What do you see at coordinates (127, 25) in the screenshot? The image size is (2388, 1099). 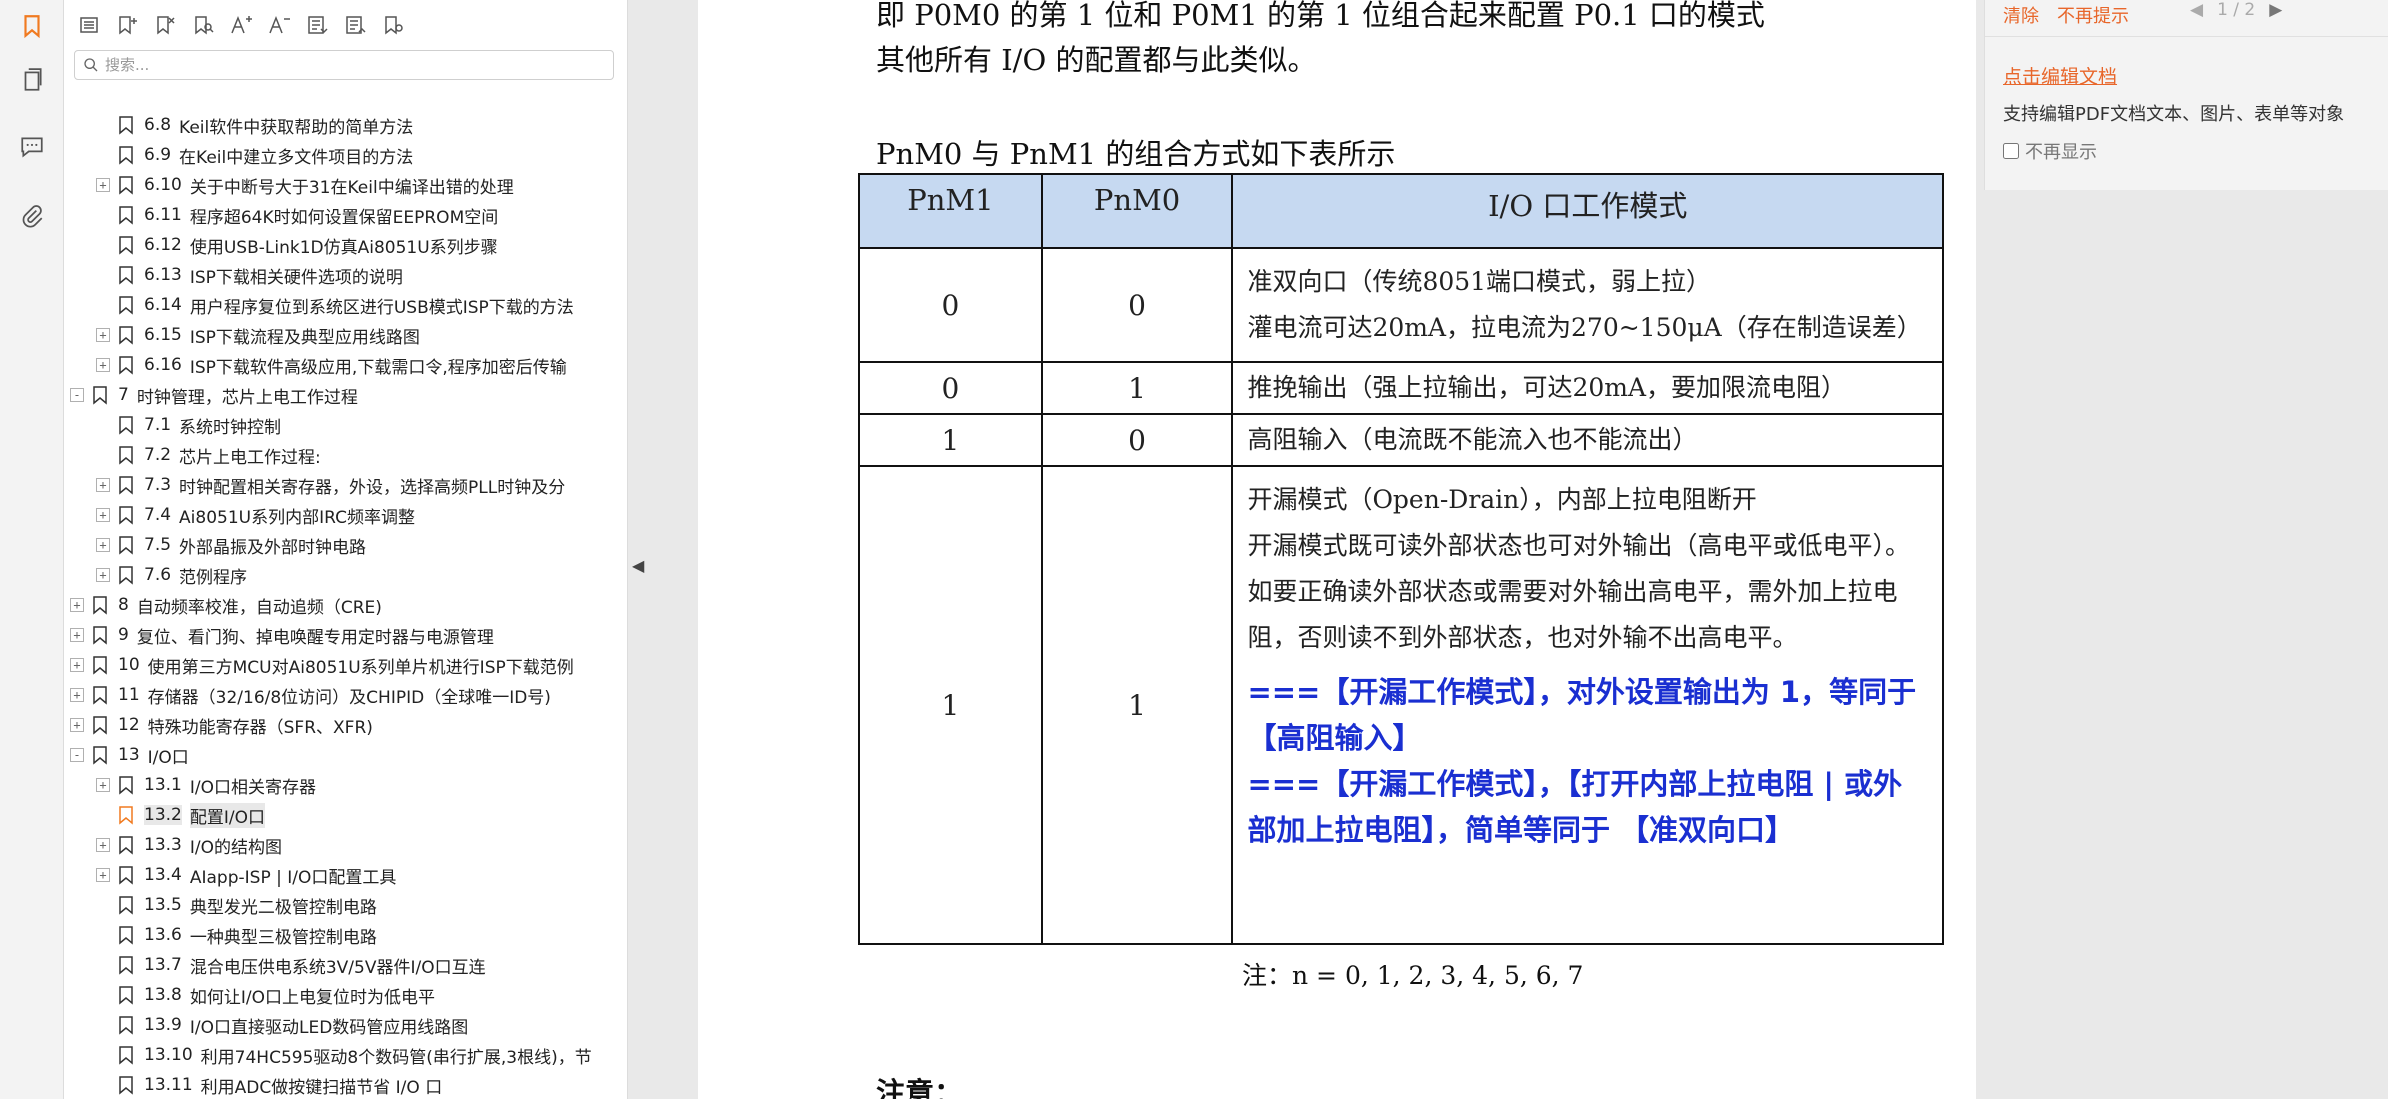 I see `add-bookmark-icon` at bounding box center [127, 25].